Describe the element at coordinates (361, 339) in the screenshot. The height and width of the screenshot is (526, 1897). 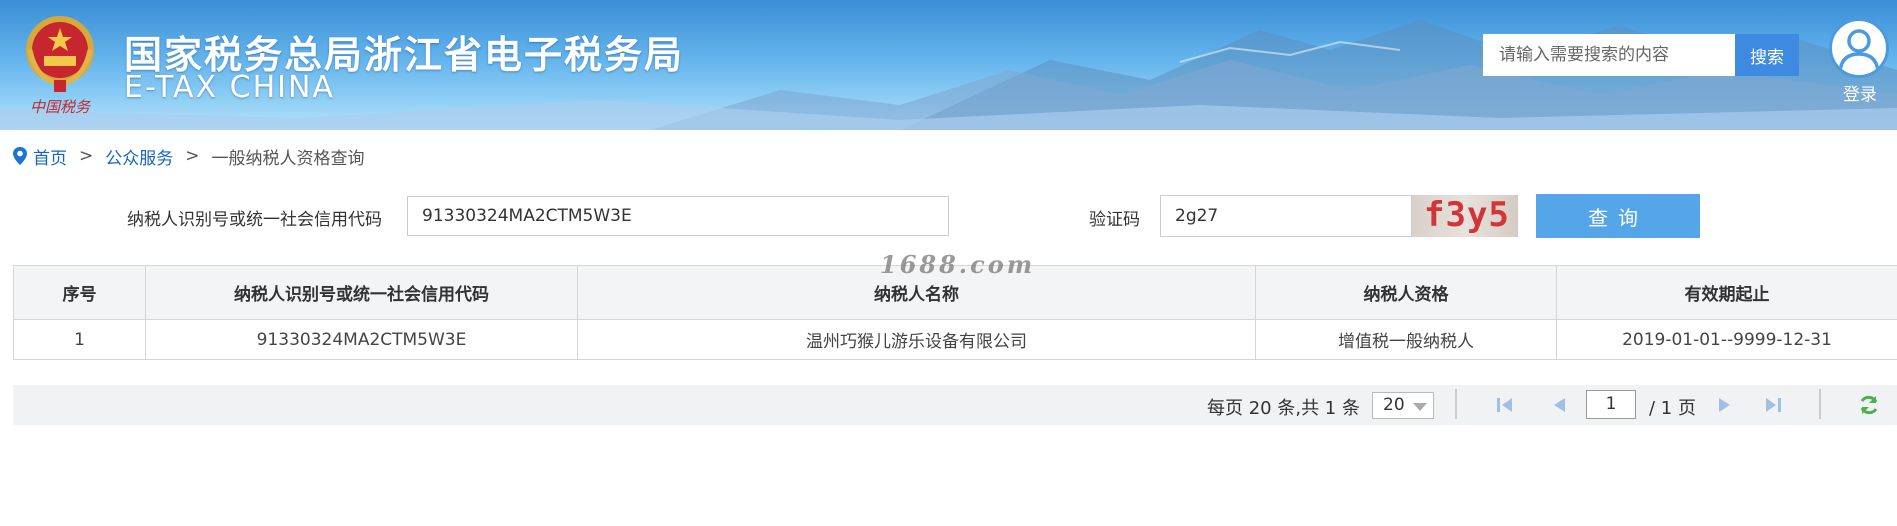
I see `cell-taxpayer-id: 91330324MA2CTM5W3E` at that location.